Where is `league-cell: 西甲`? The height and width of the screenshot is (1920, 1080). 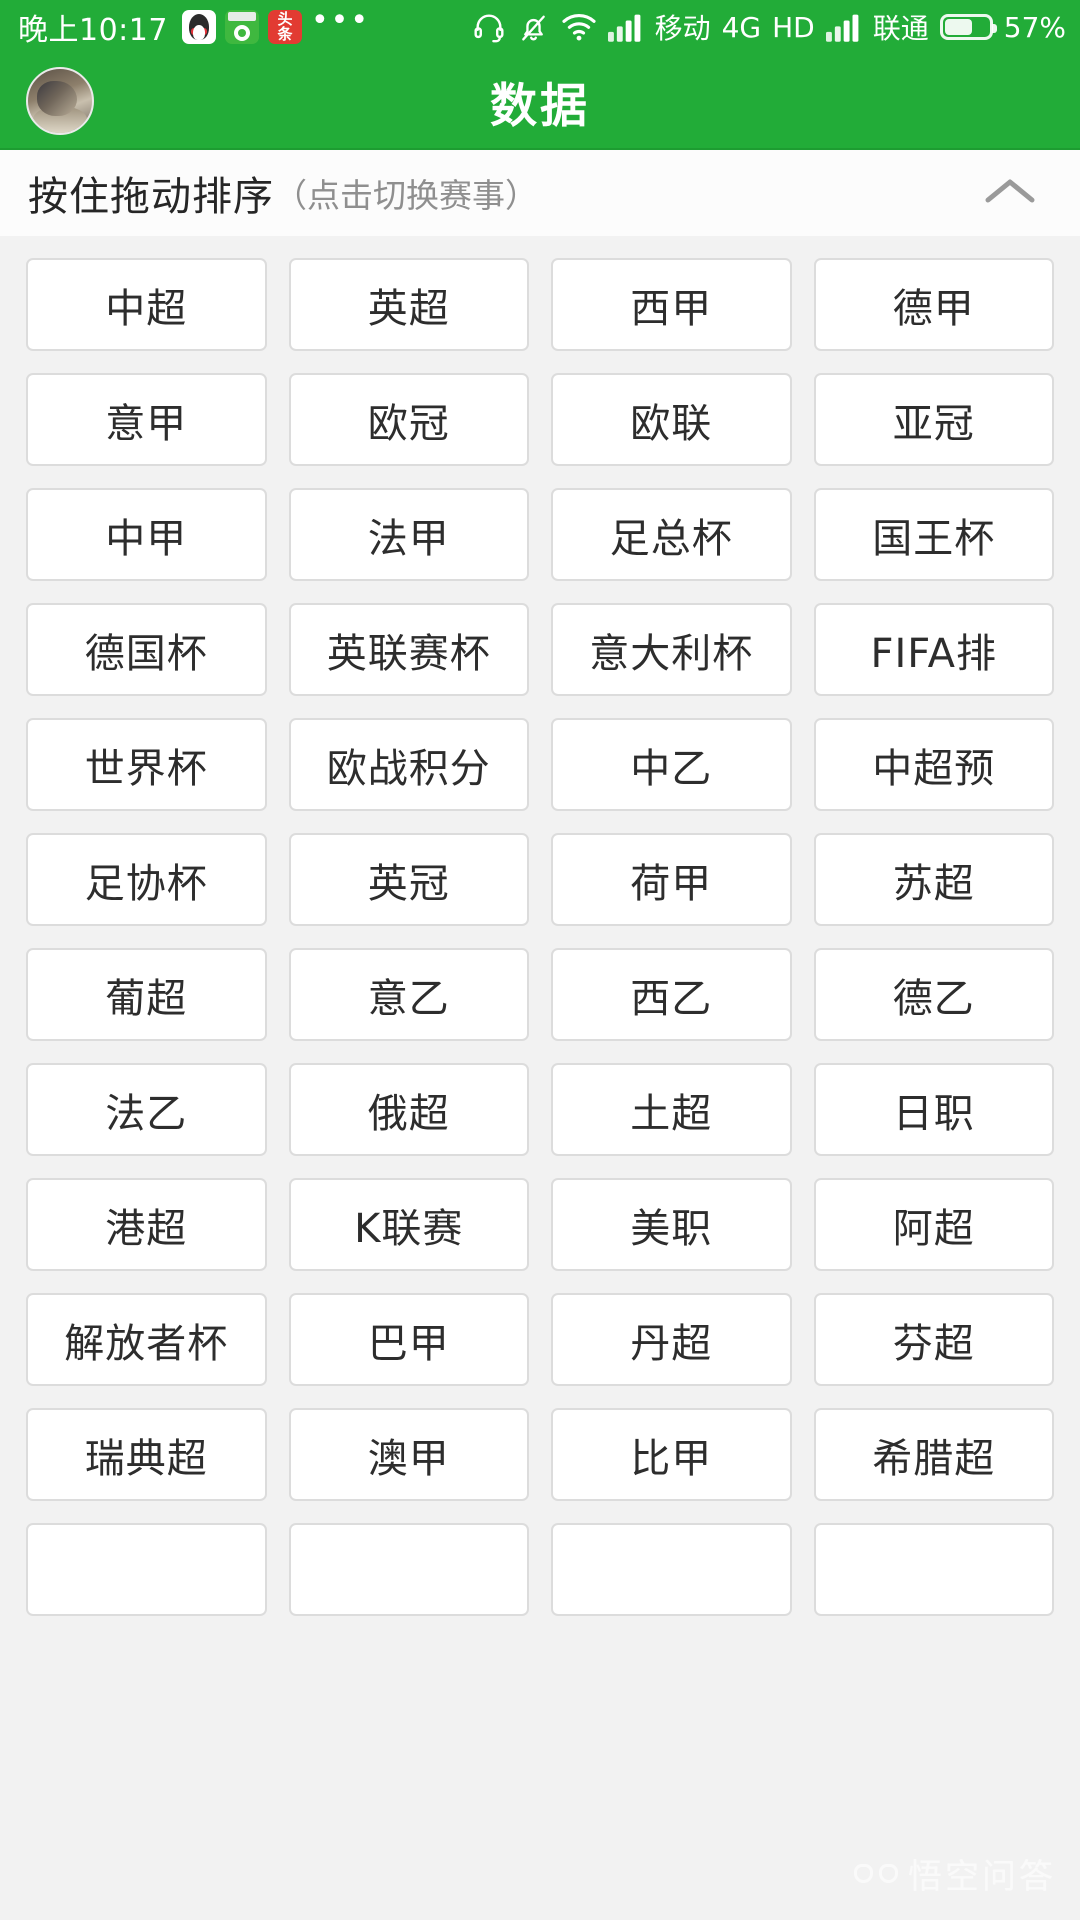 league-cell: 西甲 is located at coordinates (671, 304).